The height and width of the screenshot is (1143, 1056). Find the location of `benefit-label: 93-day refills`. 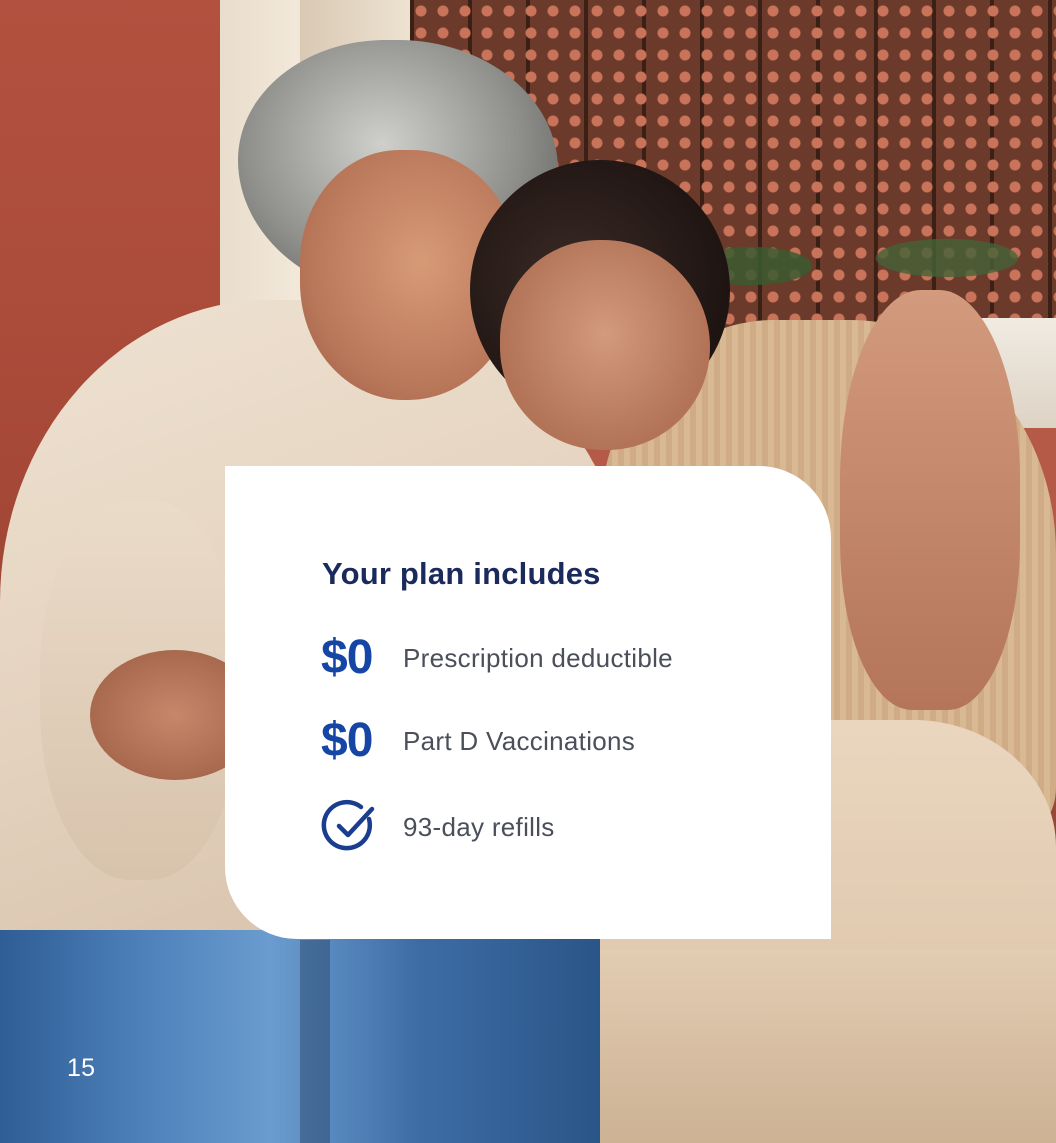

benefit-label: 93-day refills is located at coordinates (479, 827).